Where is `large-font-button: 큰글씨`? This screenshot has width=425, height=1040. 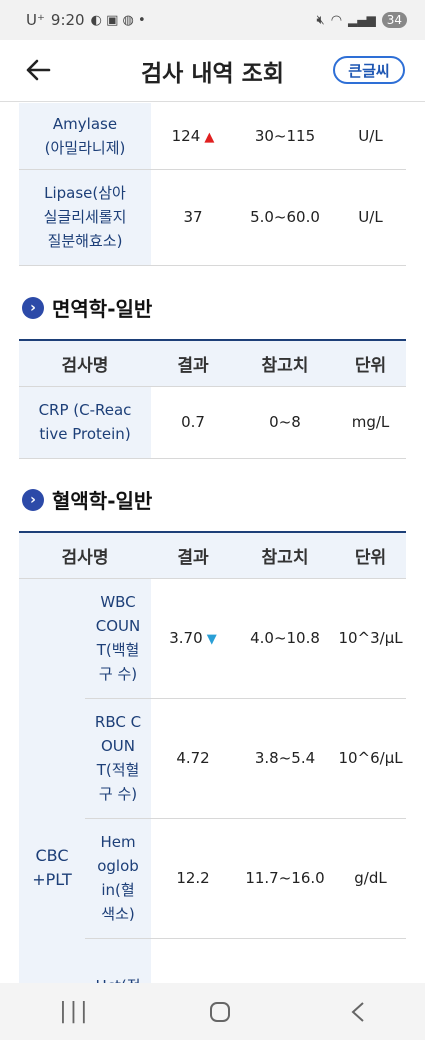 large-font-button: 큰글씨 is located at coordinates (369, 70).